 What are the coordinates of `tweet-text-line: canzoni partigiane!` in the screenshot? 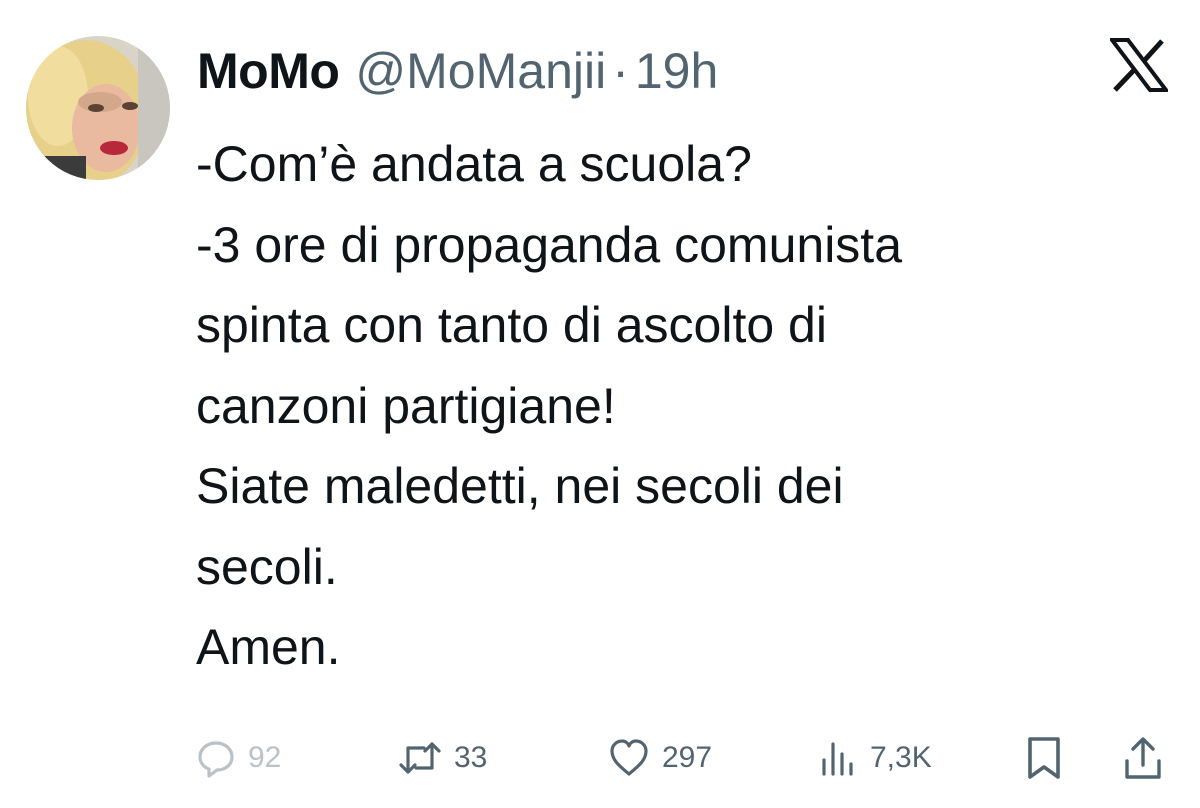 It's located at (406, 405).